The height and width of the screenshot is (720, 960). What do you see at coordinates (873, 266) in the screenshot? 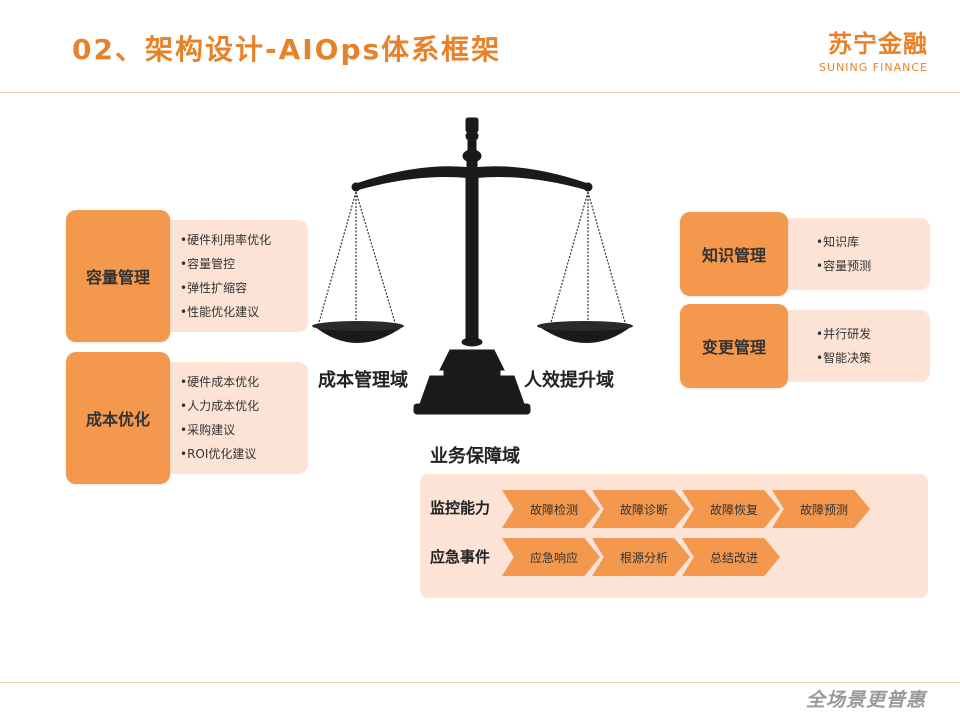
I see `list-item: 容量预测` at bounding box center [873, 266].